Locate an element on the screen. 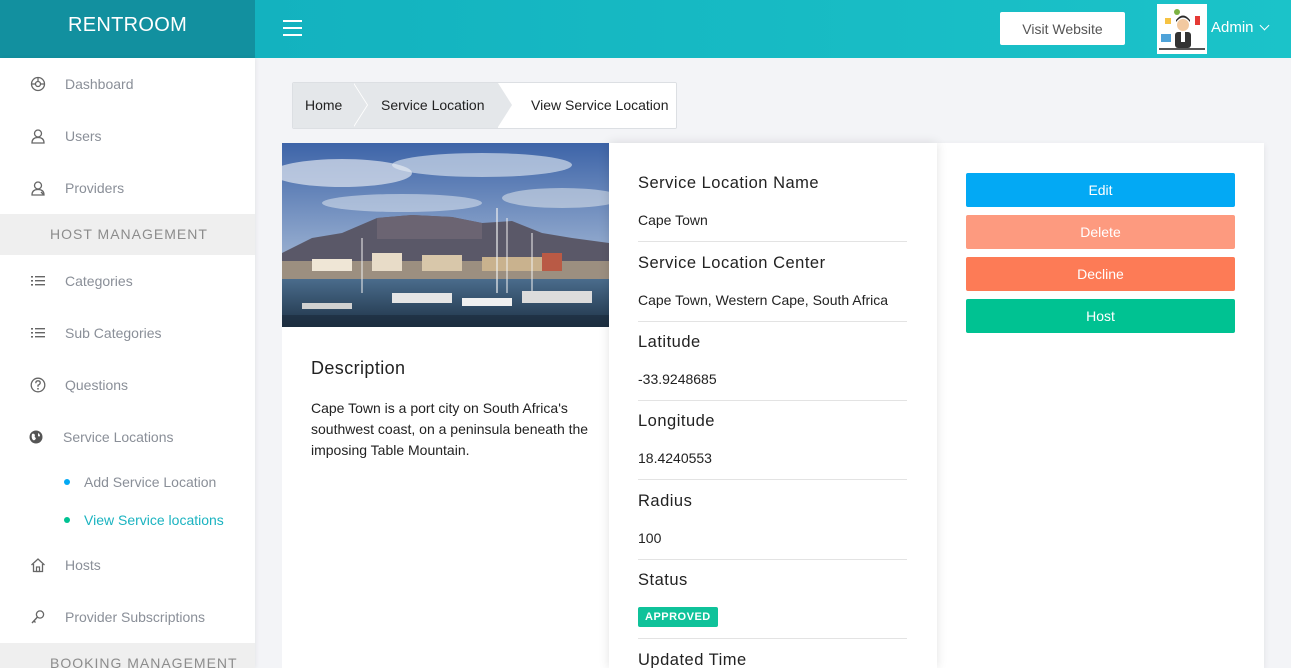  admin-menu: Admin is located at coordinates (1240, 27).